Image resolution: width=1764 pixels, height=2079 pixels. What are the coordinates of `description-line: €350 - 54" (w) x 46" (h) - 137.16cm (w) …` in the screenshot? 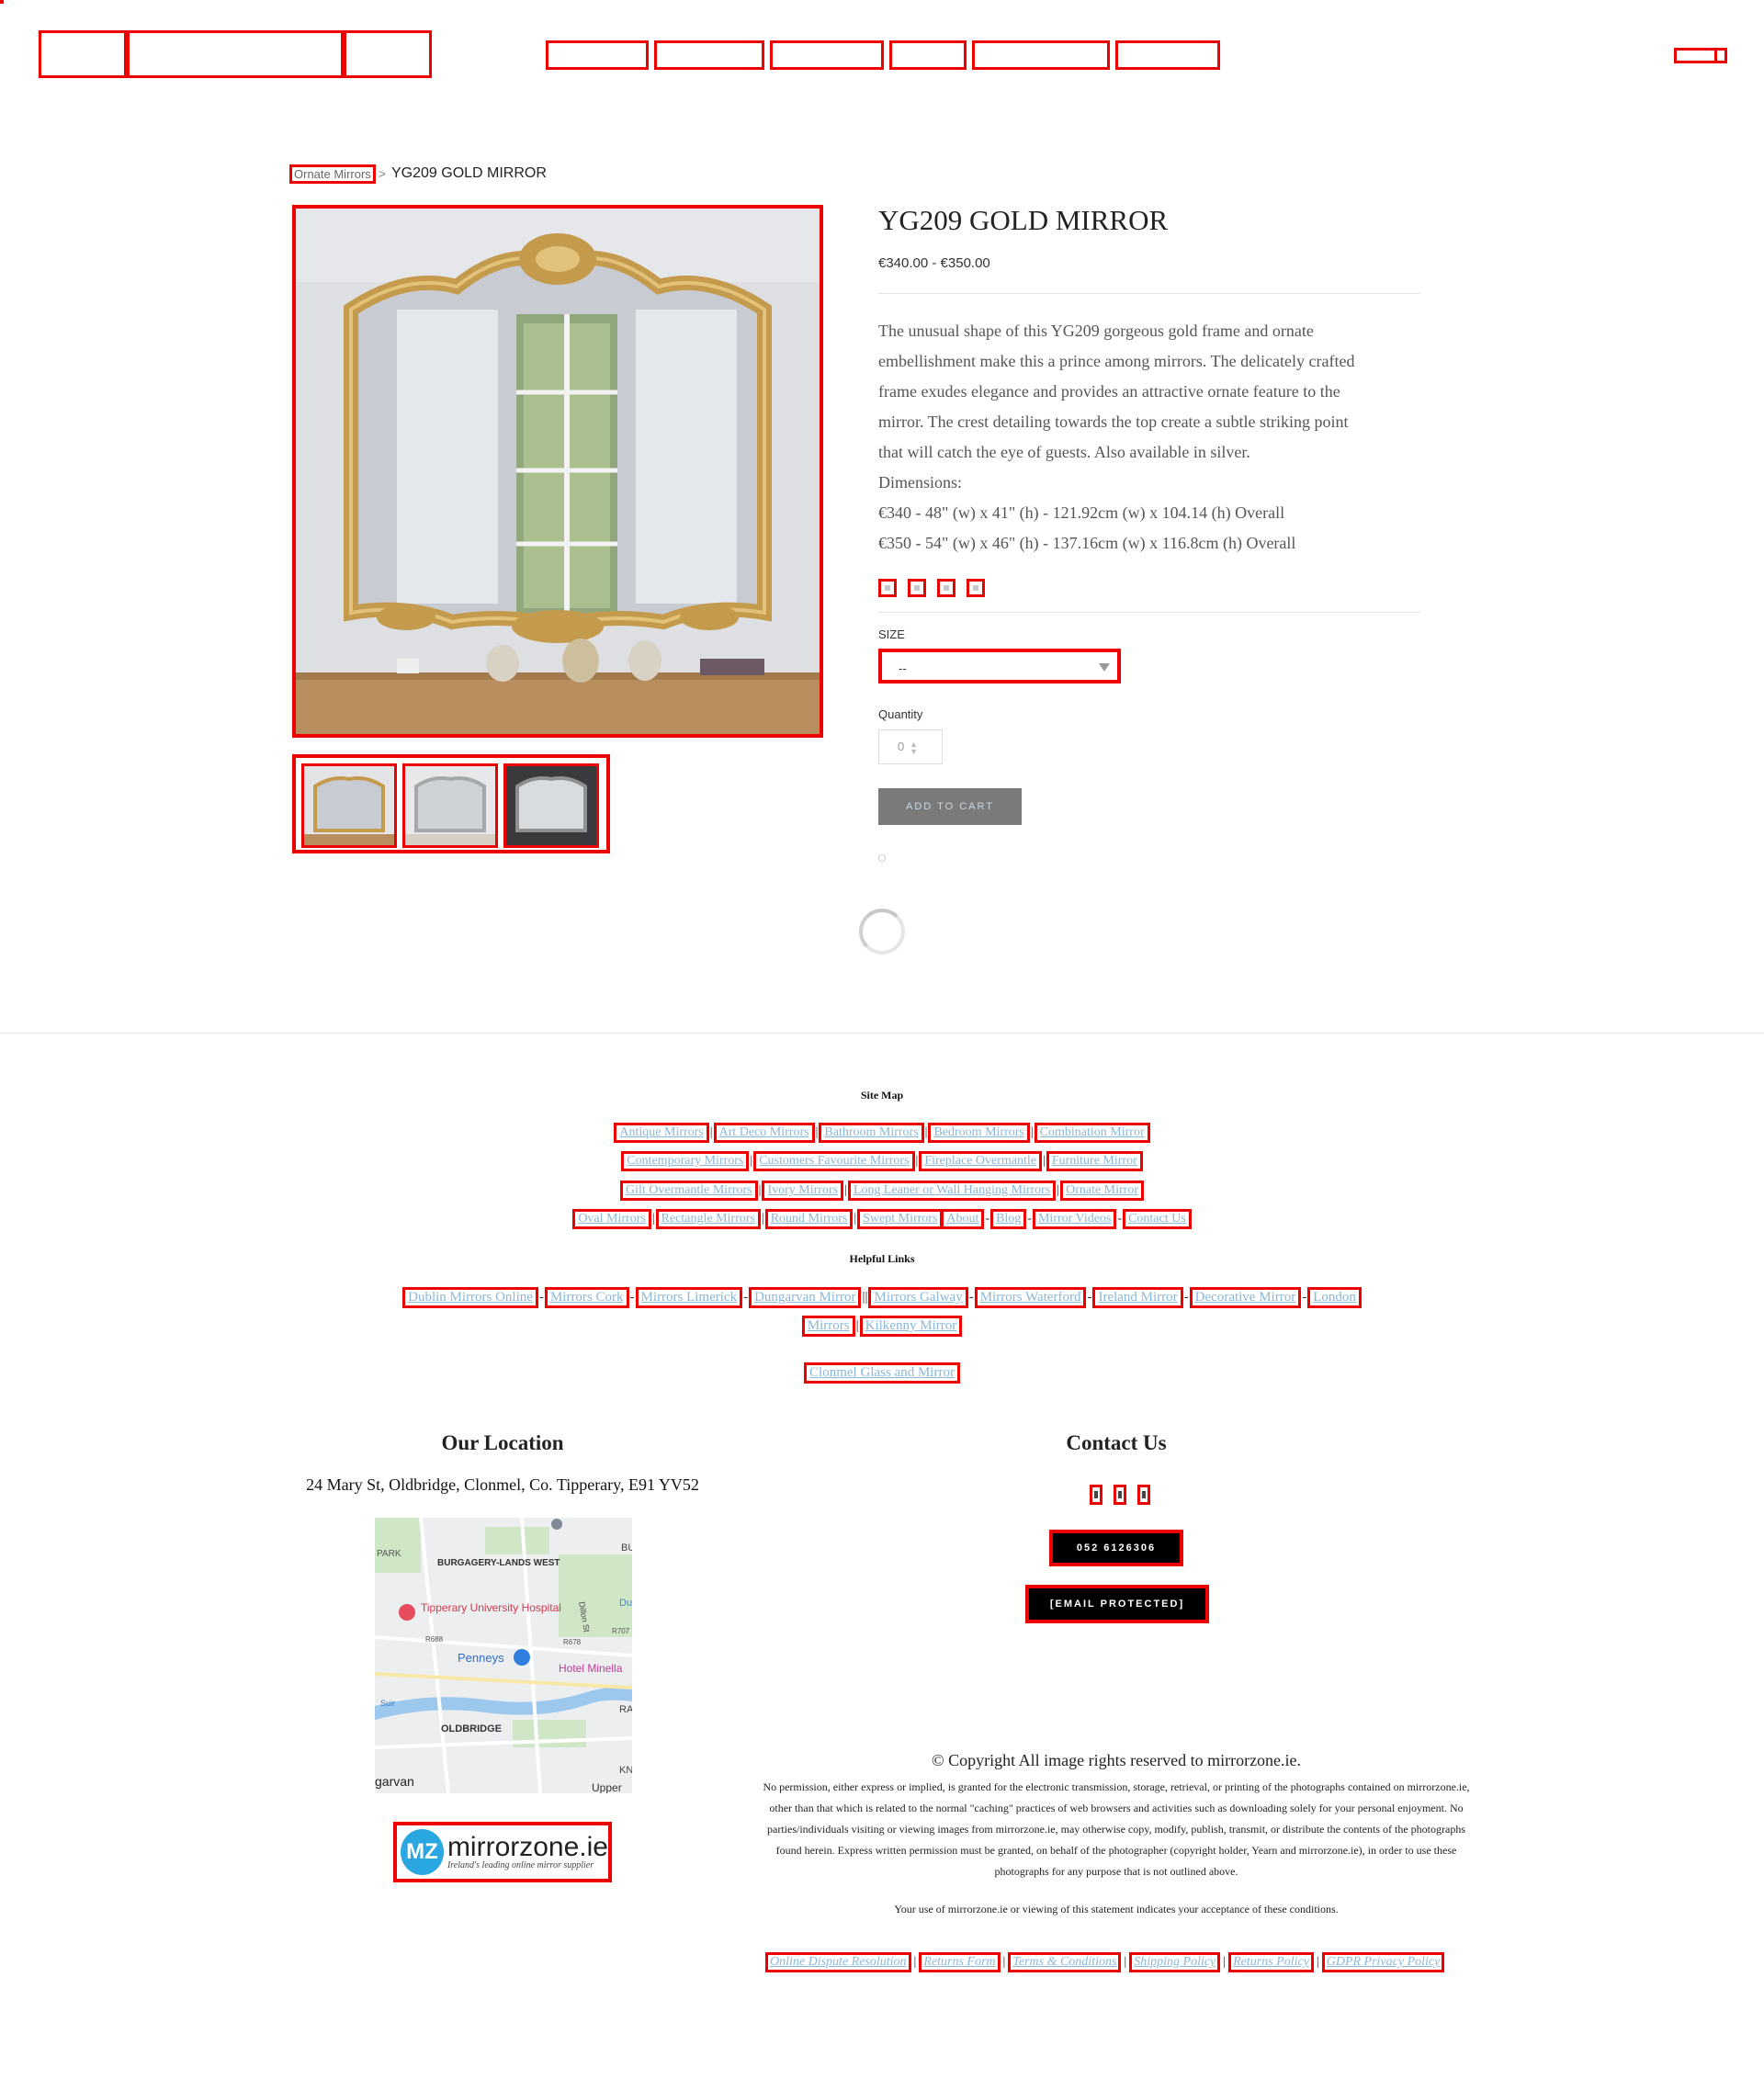 It's located at (1087, 543).